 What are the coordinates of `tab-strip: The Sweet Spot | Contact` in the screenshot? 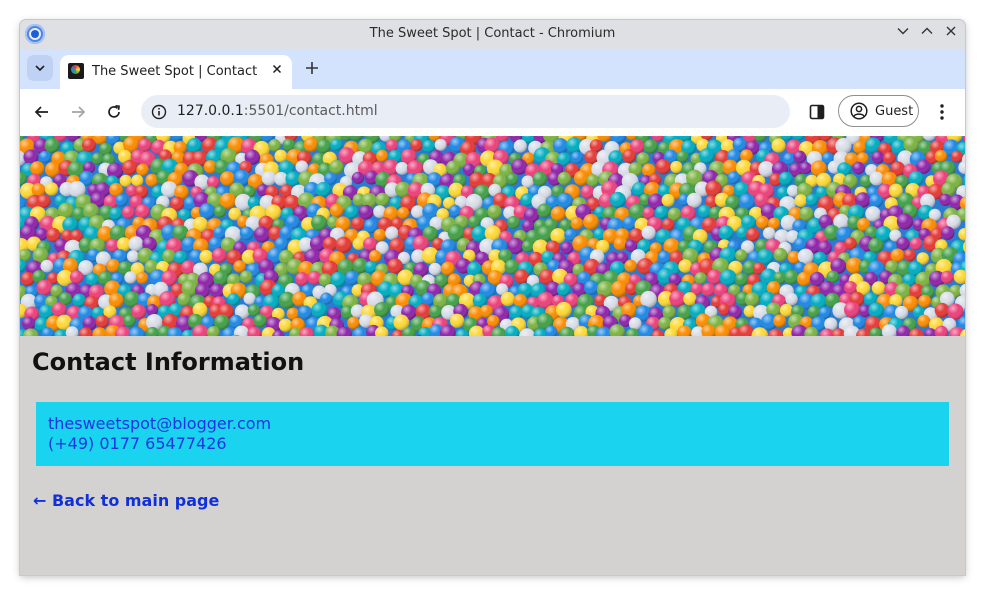 It's located at (492, 69).